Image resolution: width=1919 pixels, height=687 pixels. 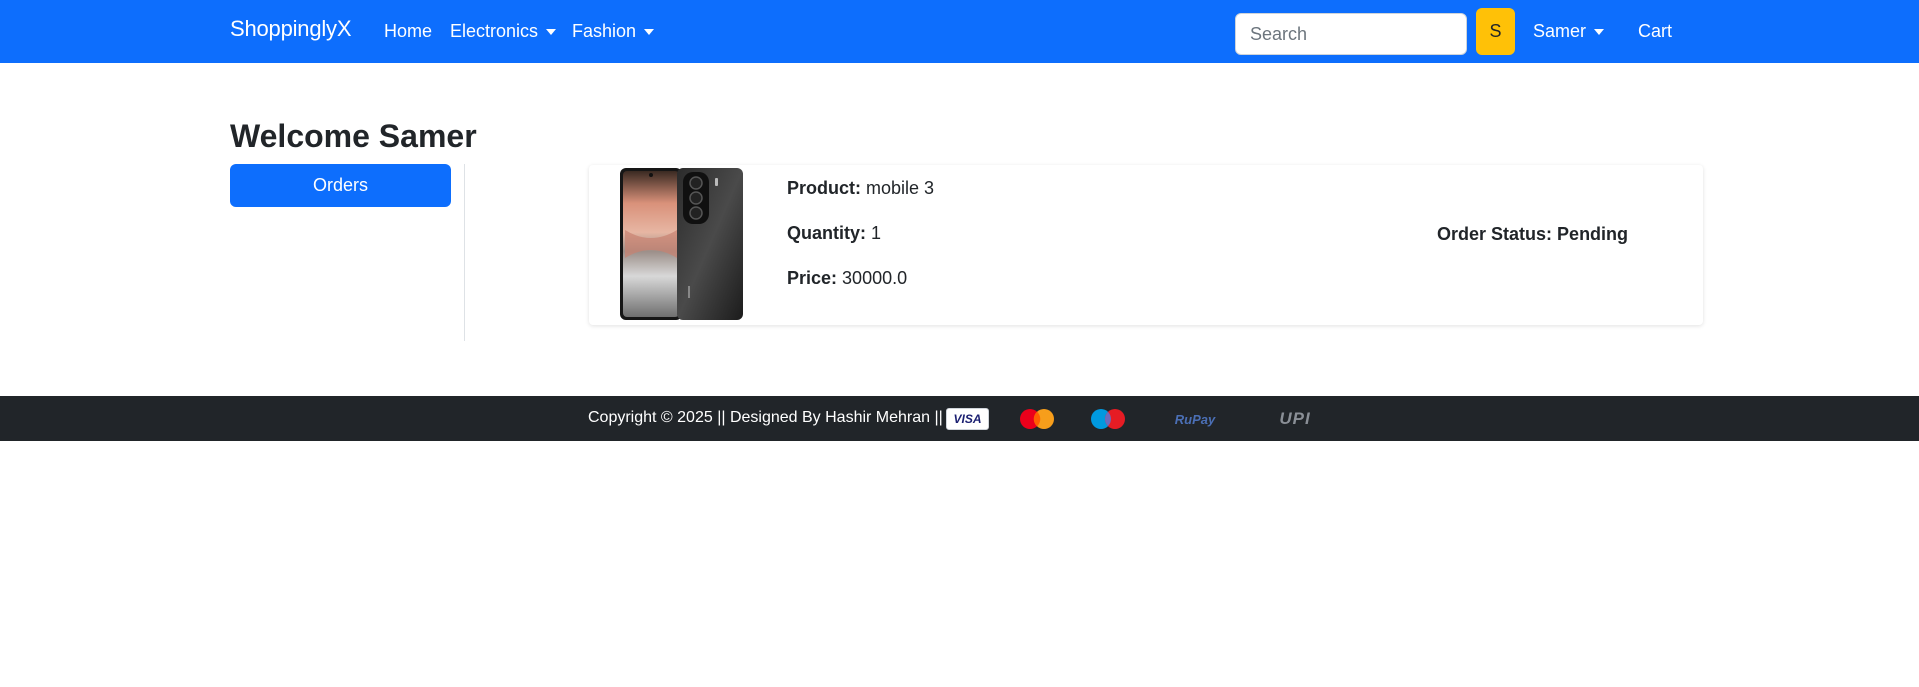 I want to click on nav-fashion-dropdown: Fashion, so click(x=613, y=31).